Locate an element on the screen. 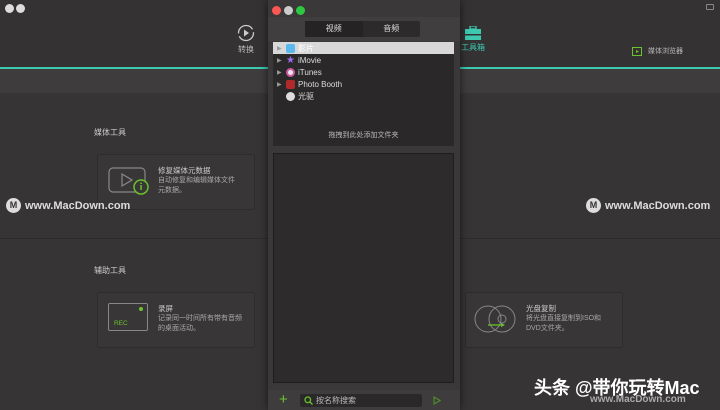 The height and width of the screenshot is (410, 720). window-close-button is located at coordinates (9, 8).